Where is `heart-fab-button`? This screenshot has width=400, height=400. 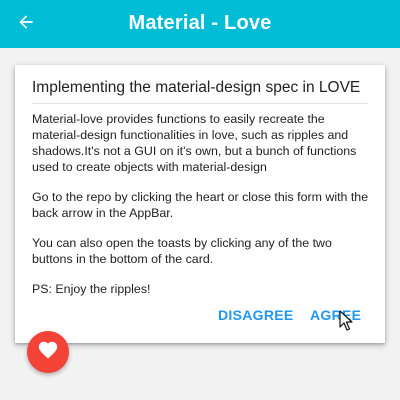
heart-fab-button is located at coordinates (48, 352).